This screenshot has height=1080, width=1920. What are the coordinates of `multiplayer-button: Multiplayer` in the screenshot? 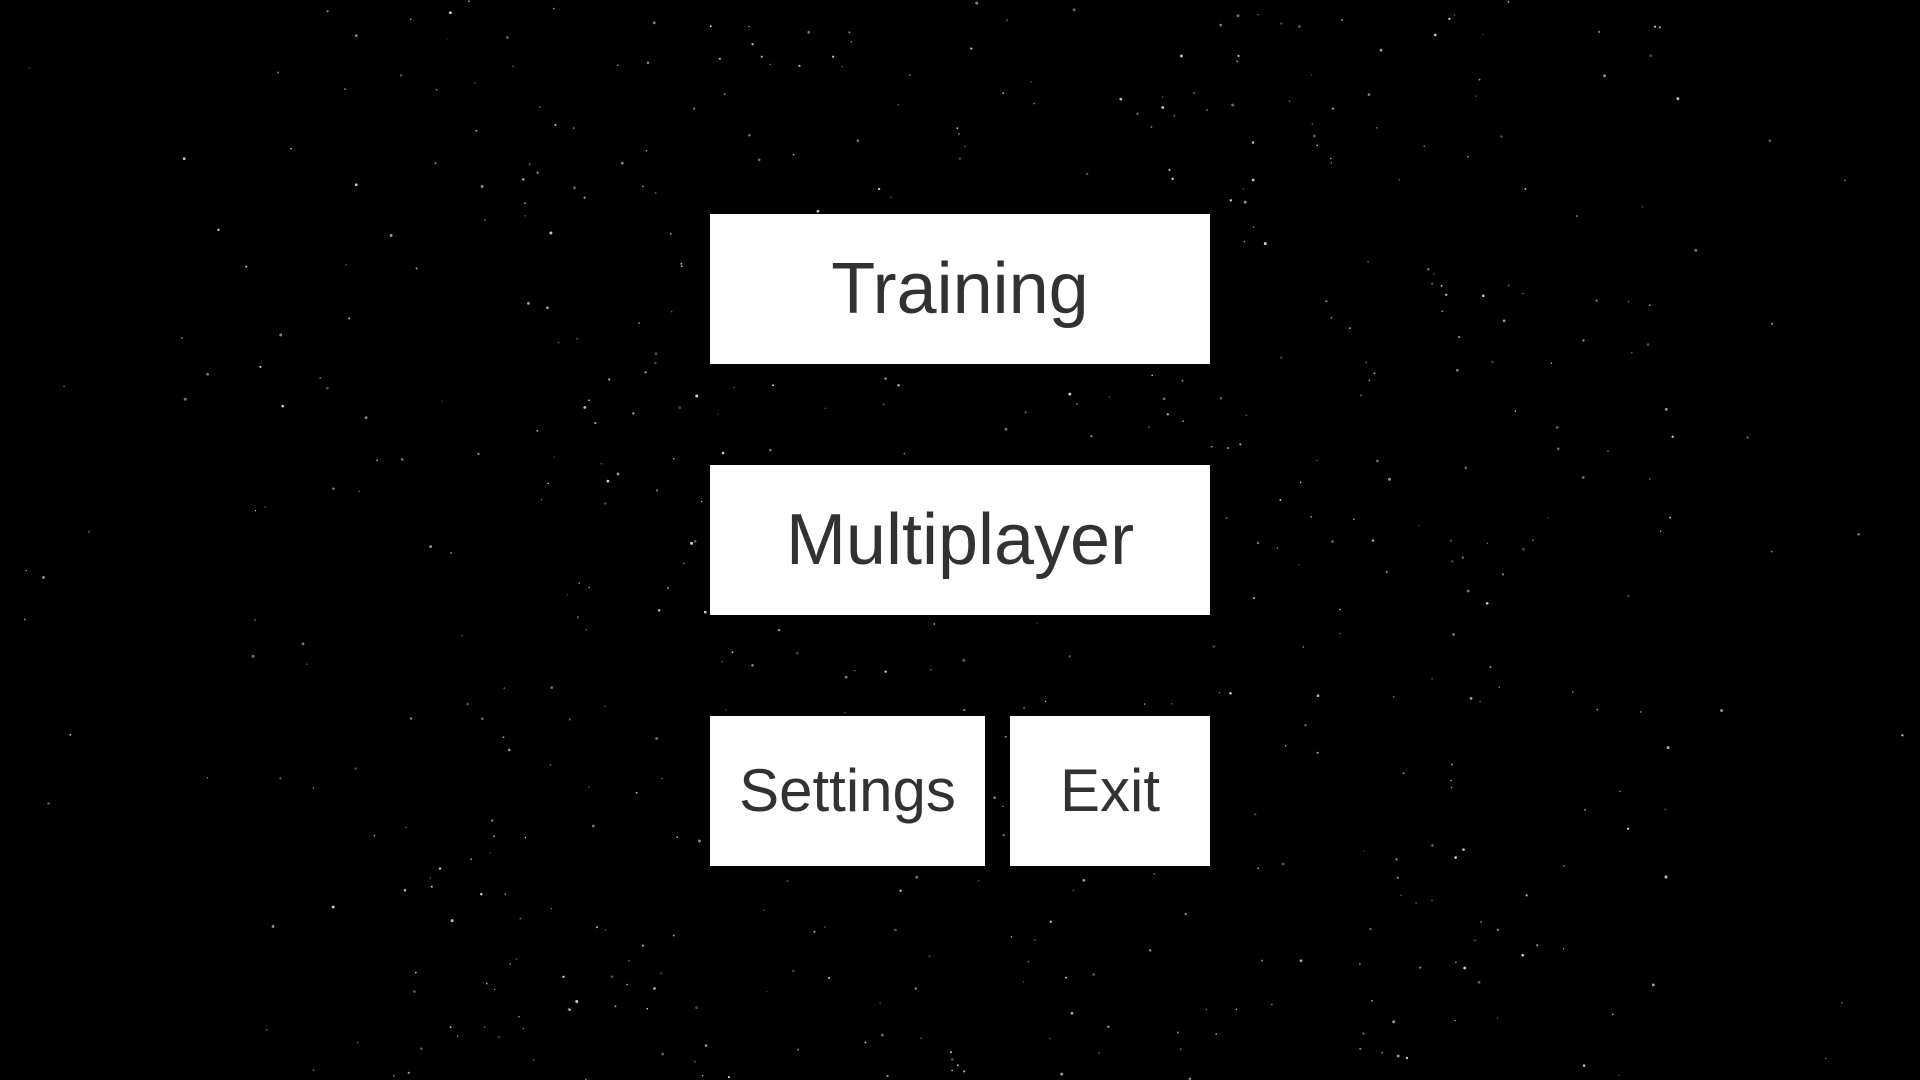 It's located at (960, 540).